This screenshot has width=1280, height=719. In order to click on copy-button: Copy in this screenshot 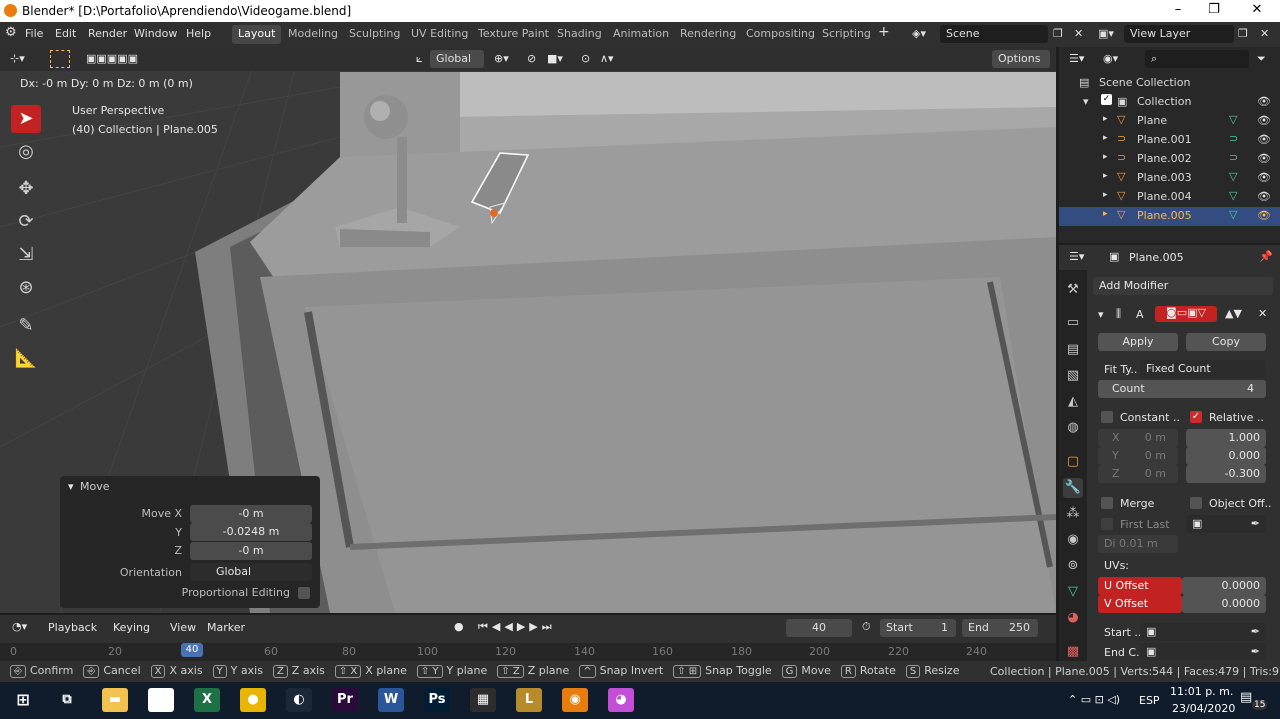, I will do `click(1226, 342)`.